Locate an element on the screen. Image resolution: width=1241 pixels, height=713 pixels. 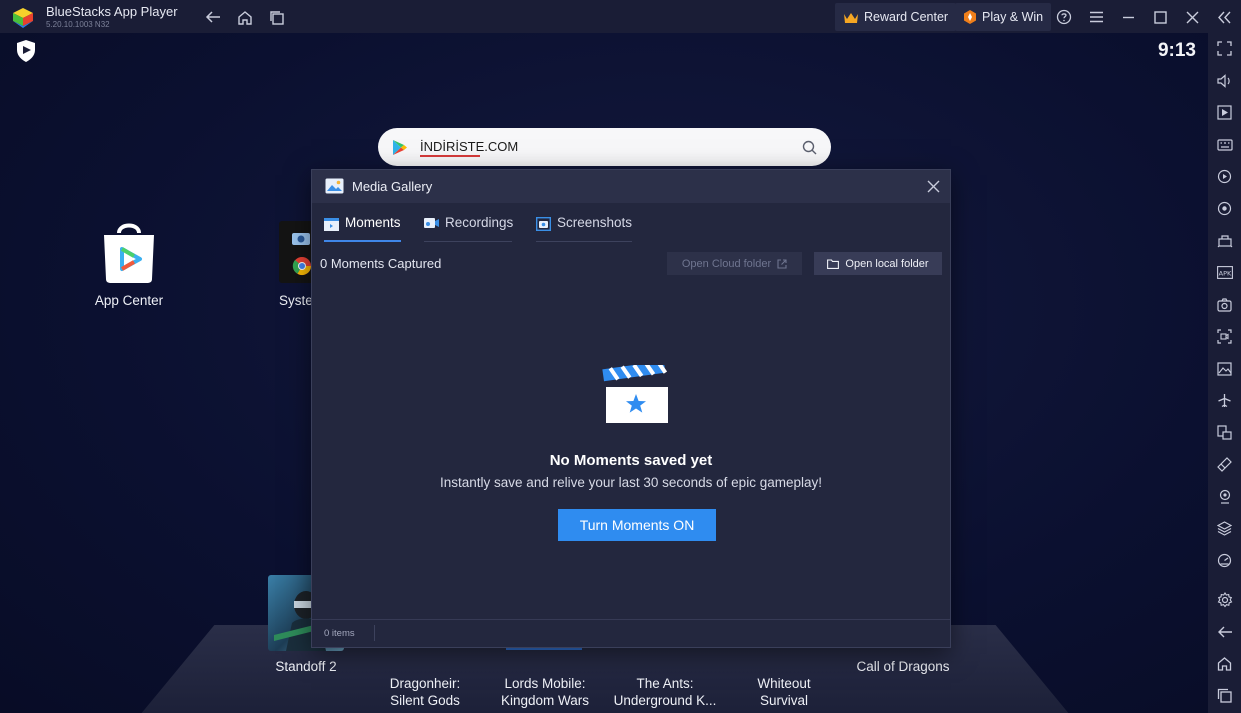
multi-instance-icon is located at coordinates (1224, 432).